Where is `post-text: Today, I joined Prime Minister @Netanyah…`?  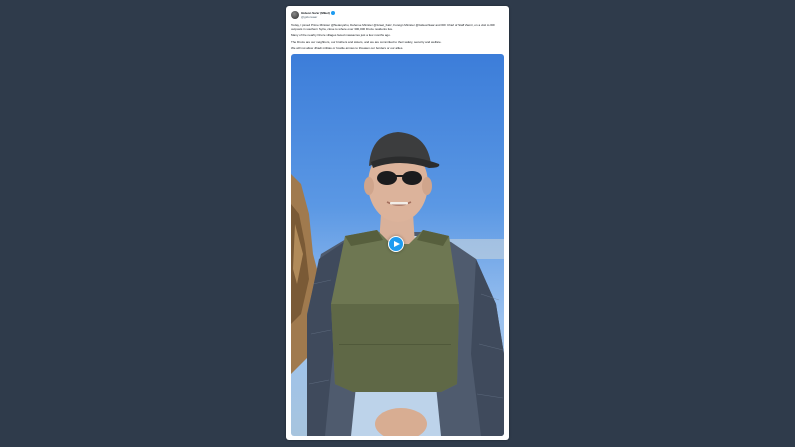
post-text: Today, I joined Prime Minister @Netanyah… is located at coordinates (397, 38).